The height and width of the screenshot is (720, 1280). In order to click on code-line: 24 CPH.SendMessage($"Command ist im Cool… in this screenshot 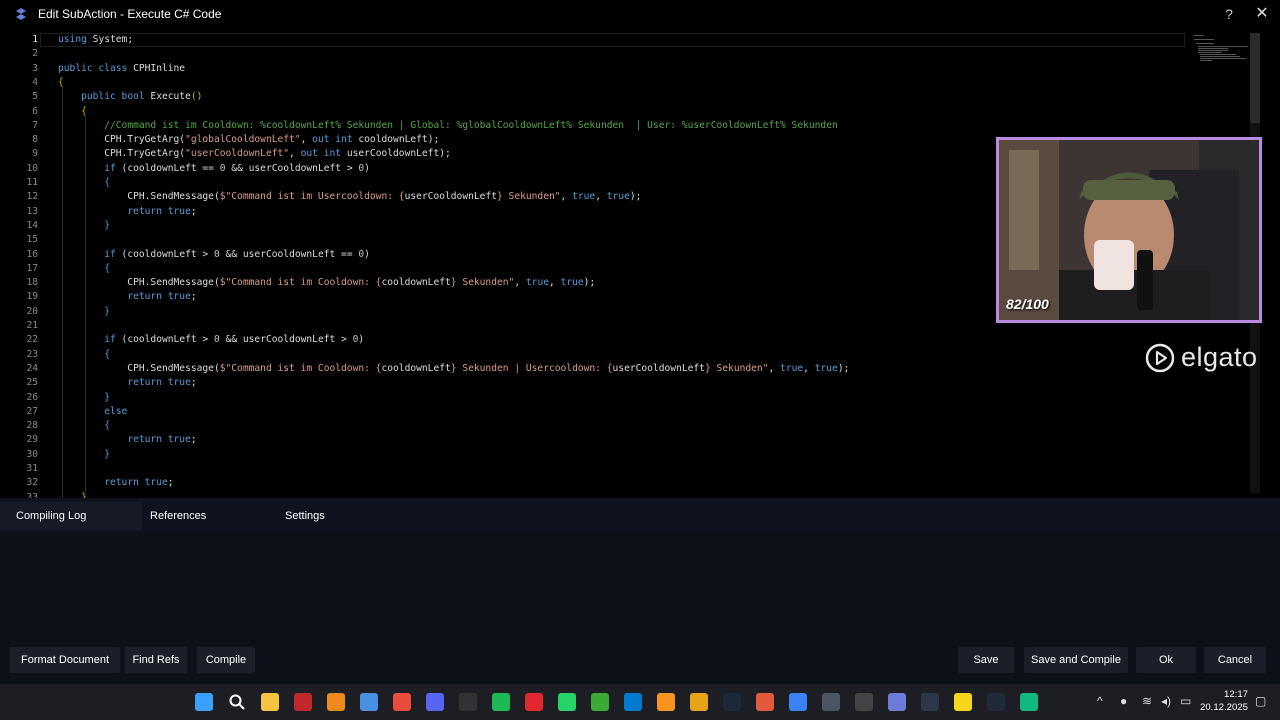, I will do `click(625, 369)`.